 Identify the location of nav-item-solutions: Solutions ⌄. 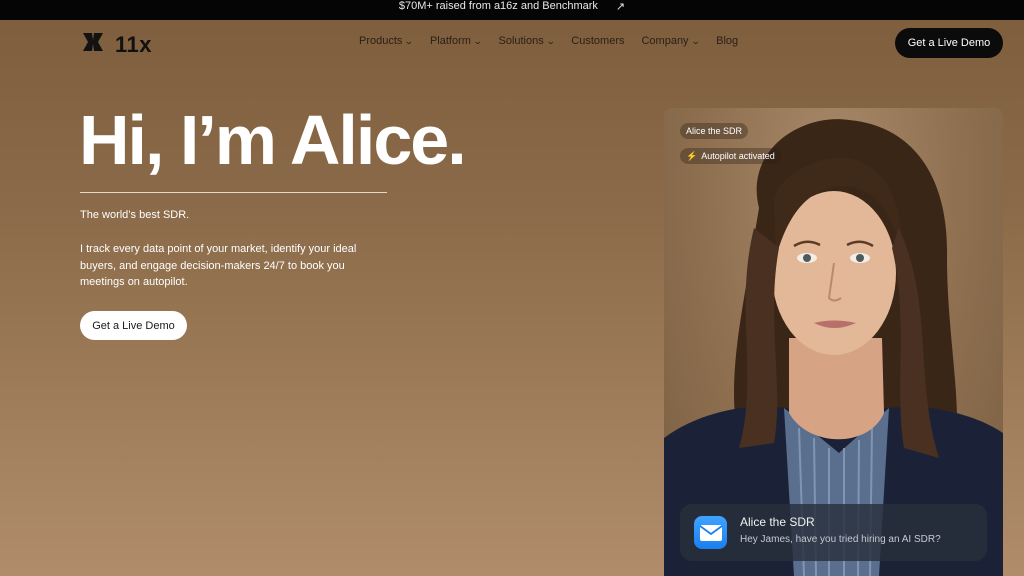
(527, 41).